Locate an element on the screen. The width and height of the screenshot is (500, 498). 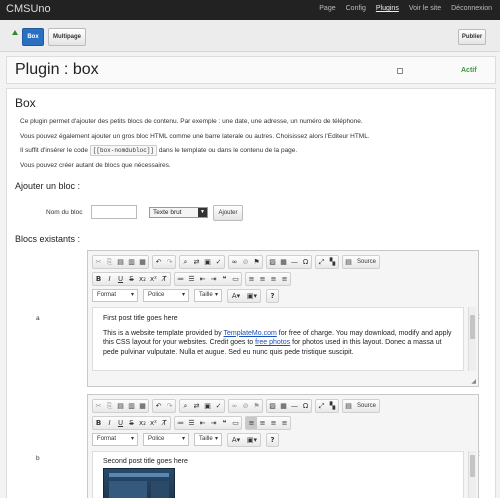
outdent-icon: ⇤ is located at coordinates (202, 423).